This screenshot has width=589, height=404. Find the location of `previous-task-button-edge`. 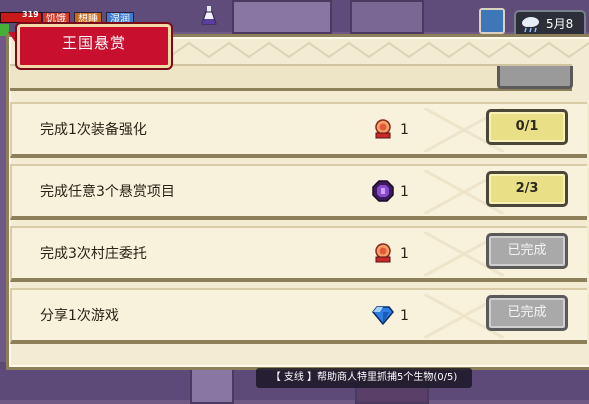

previous-task-button-edge is located at coordinates (535, 77).